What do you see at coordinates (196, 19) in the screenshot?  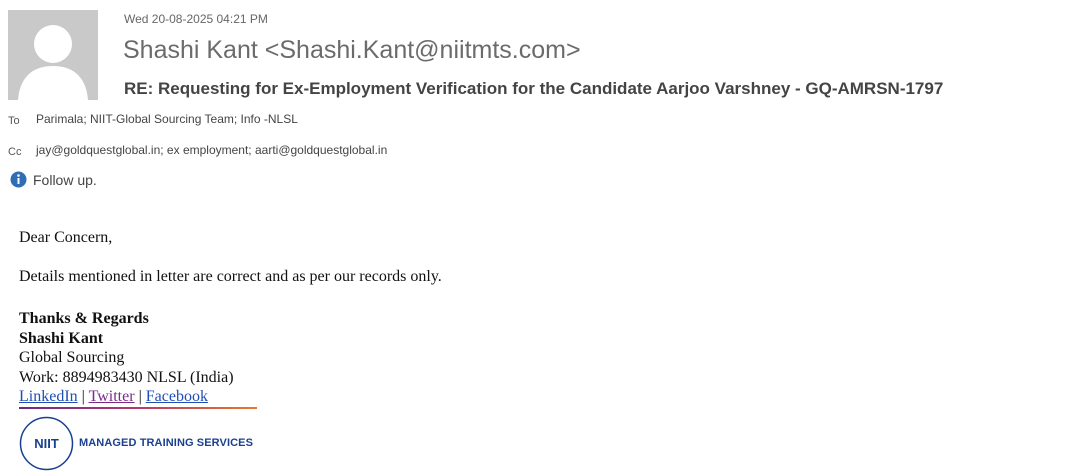 I see `email-date: Wed 20-08-2025 04:21 PM` at bounding box center [196, 19].